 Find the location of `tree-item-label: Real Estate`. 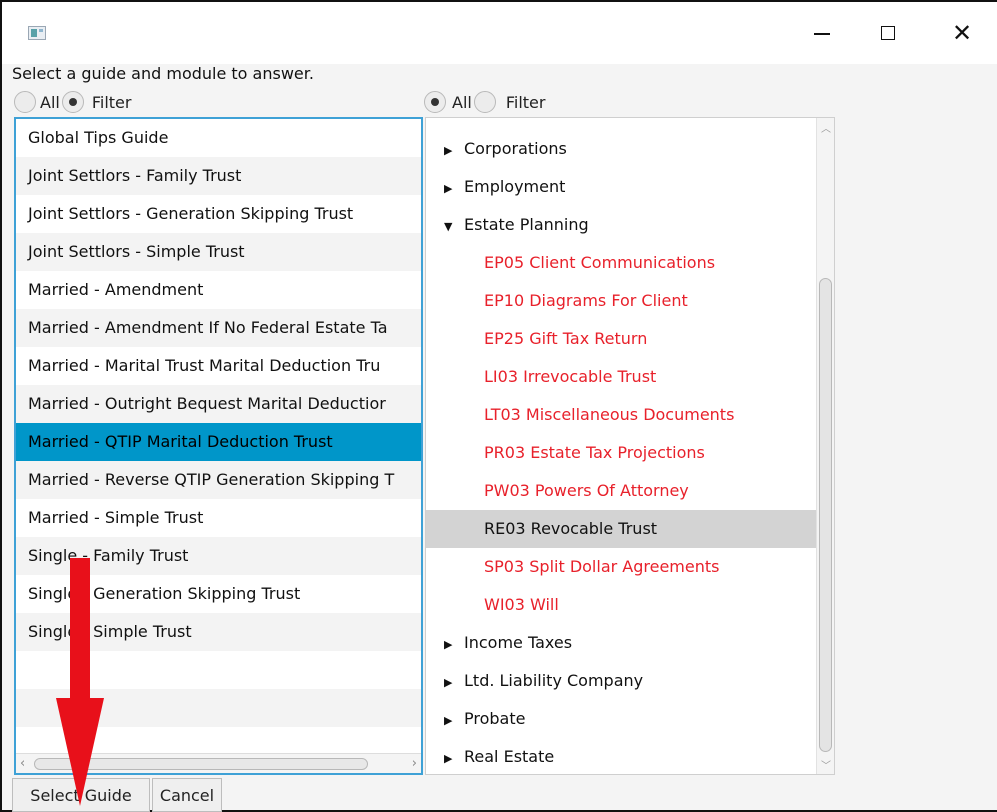

tree-item-label: Real Estate is located at coordinates (509, 756).